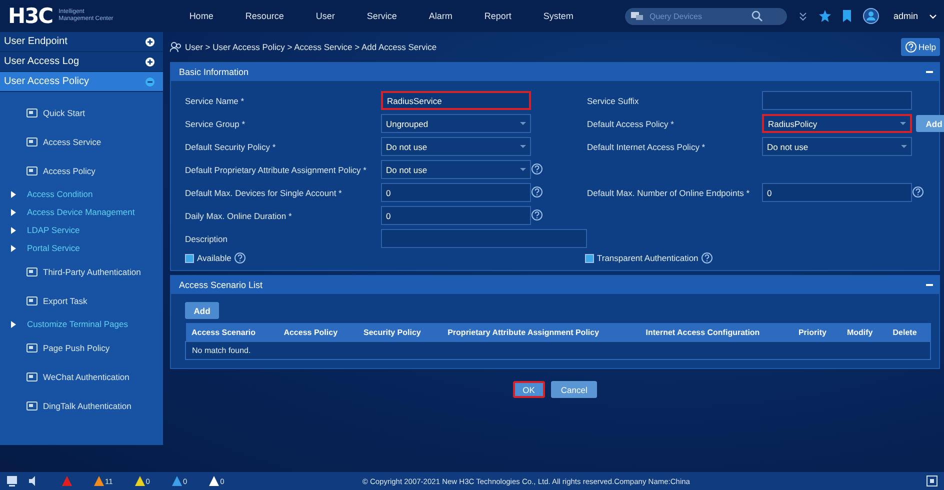 Image resolution: width=944 pixels, height=490 pixels. What do you see at coordinates (81, 248) in the screenshot?
I see `sidebar-group: Portal Service` at bounding box center [81, 248].